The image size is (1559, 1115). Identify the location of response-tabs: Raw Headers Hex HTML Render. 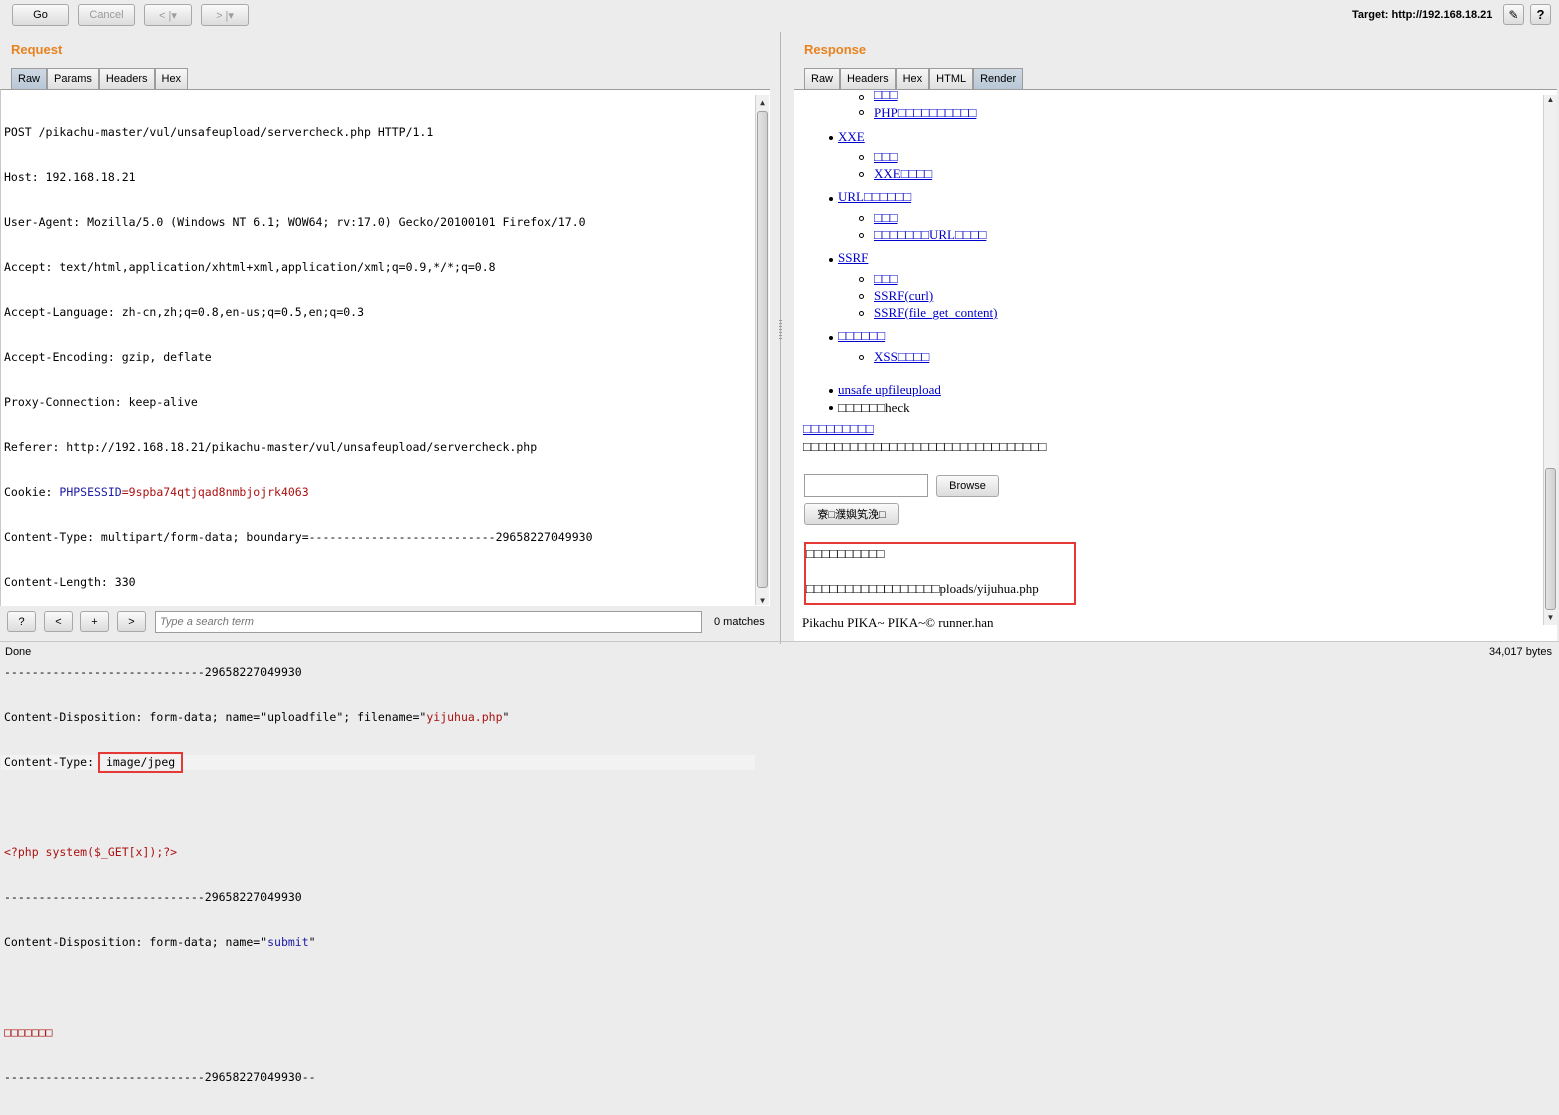
(914, 78).